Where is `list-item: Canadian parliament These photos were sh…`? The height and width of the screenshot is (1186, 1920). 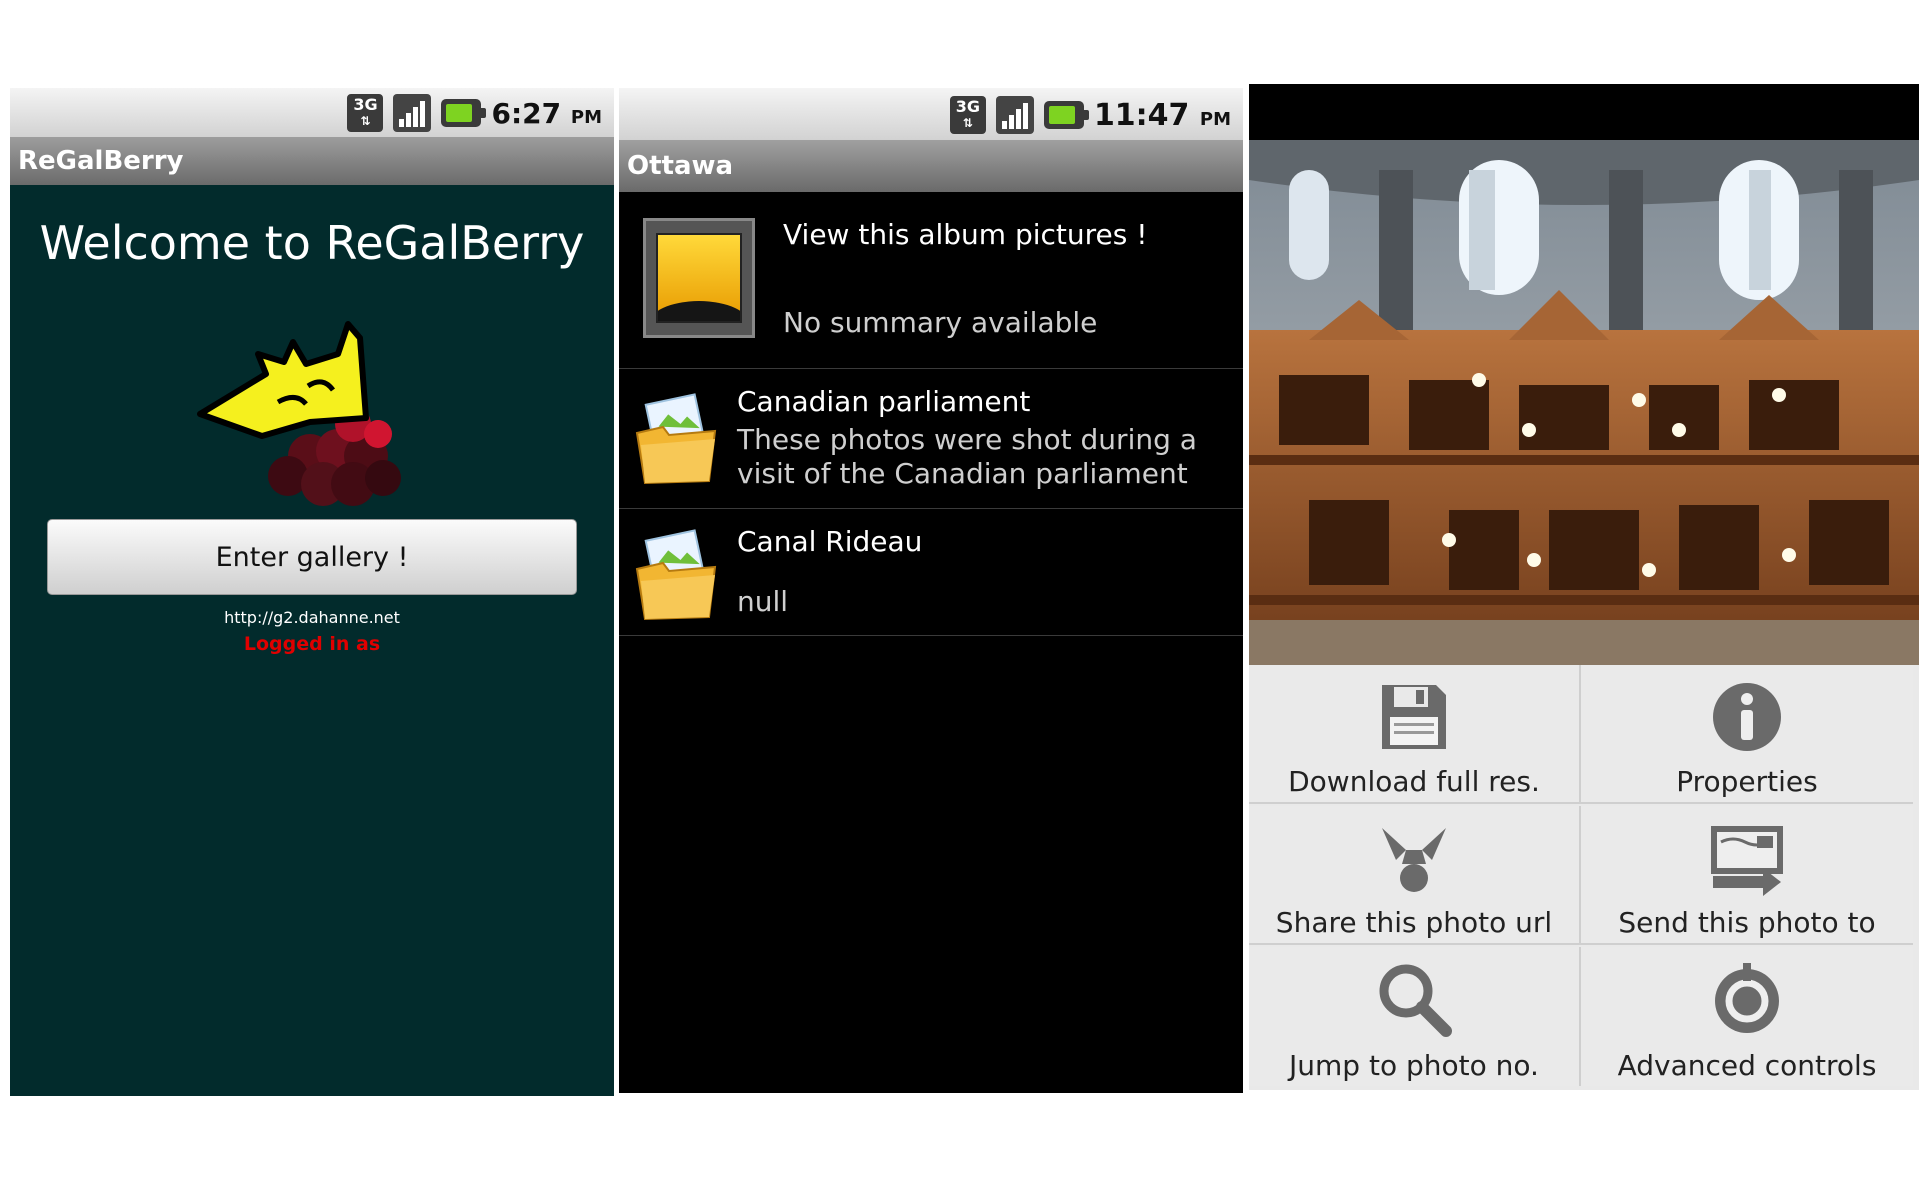 list-item: Canadian parliament These photos were sh… is located at coordinates (931, 439).